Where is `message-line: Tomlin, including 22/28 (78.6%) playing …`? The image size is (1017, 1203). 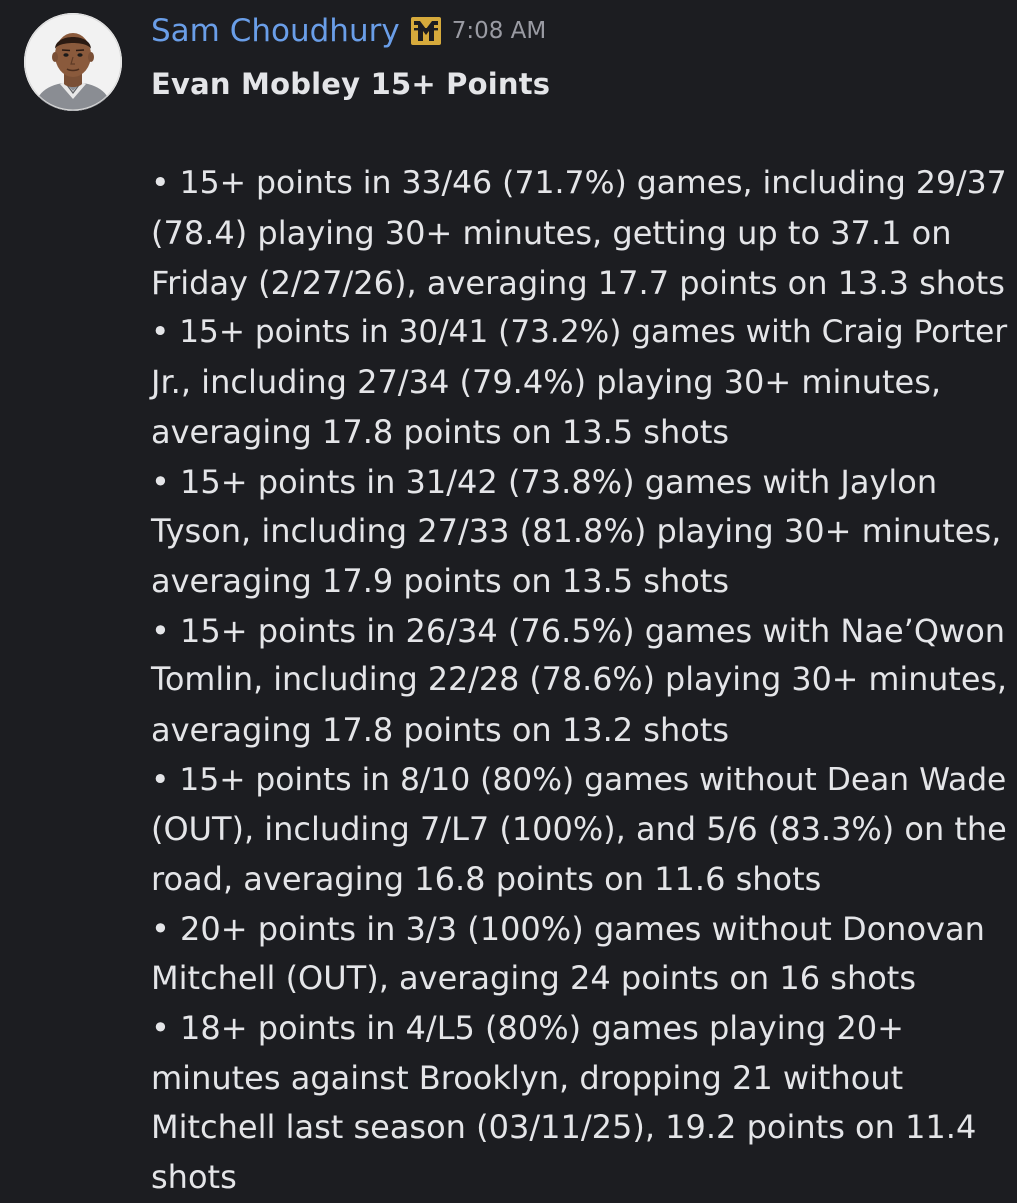 message-line: Tomlin, including 22/28 (78.6%) playing … is located at coordinates (579, 680).